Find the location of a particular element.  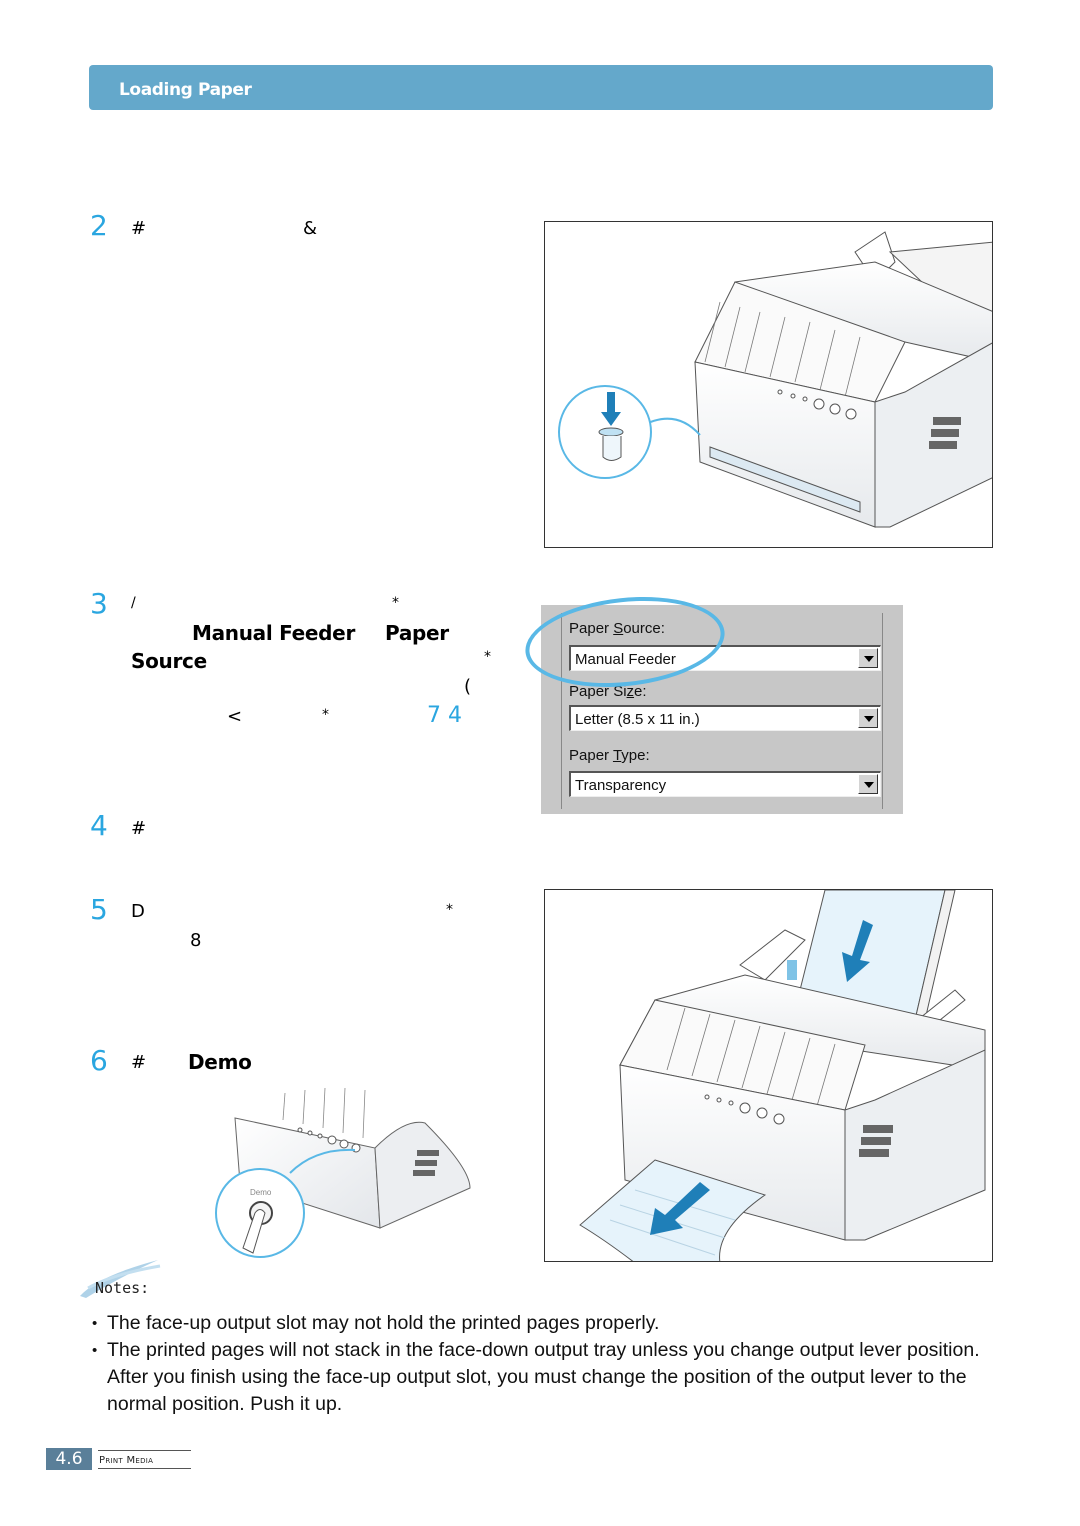

figure-paper-feed is located at coordinates (768, 1075).